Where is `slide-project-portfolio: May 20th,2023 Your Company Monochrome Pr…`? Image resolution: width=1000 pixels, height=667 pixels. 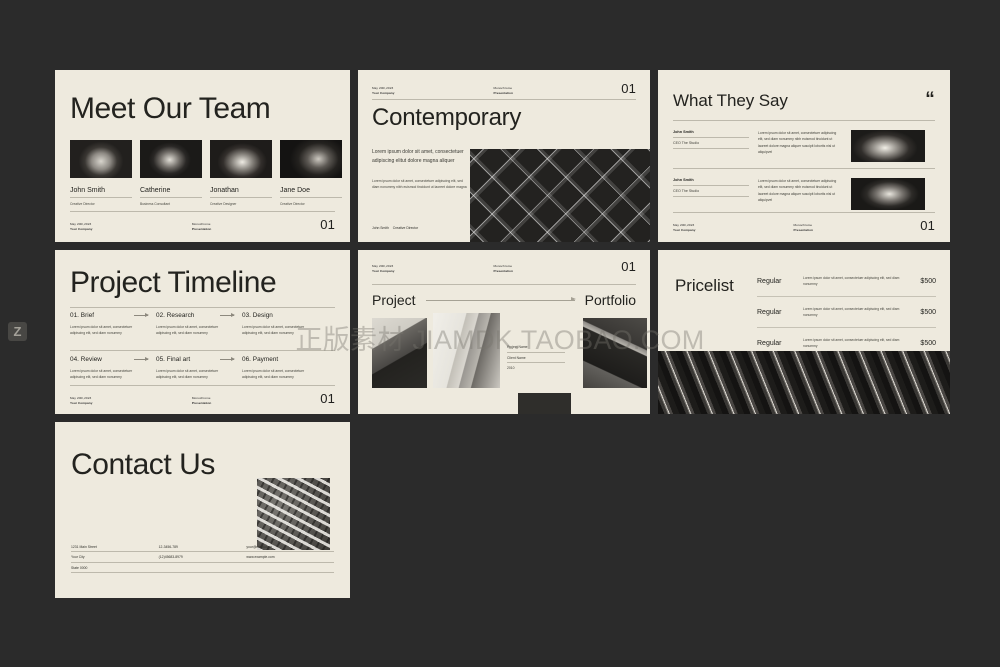
slide-project-portfolio: May 20th,2023 Your Company Monochrome Pr… is located at coordinates (504, 332).